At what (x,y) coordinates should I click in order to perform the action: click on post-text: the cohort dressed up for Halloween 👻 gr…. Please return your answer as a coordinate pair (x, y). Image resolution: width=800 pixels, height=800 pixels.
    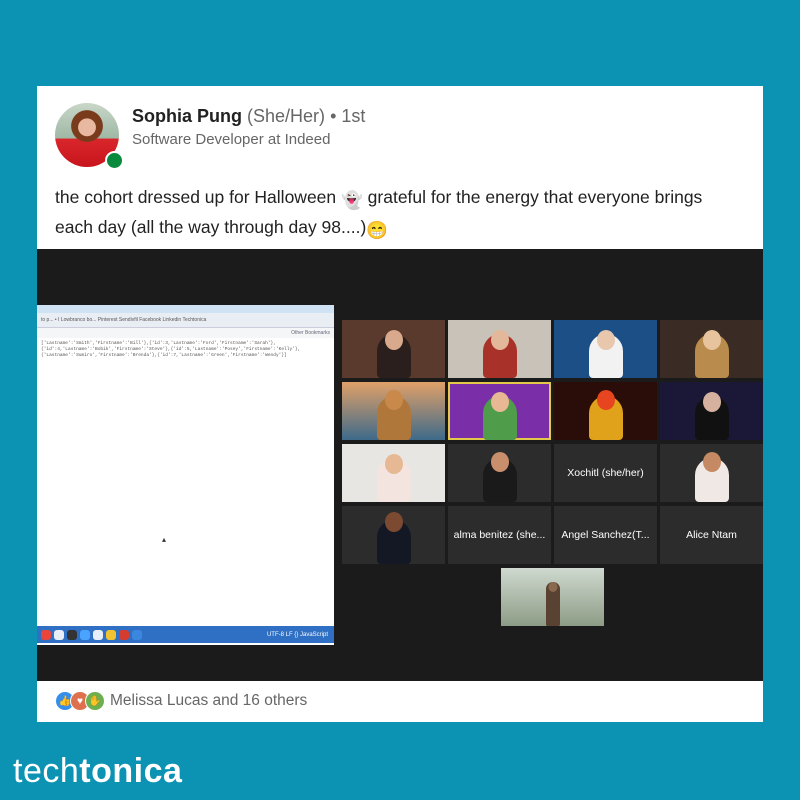
    Looking at the image, I should click on (400, 214).